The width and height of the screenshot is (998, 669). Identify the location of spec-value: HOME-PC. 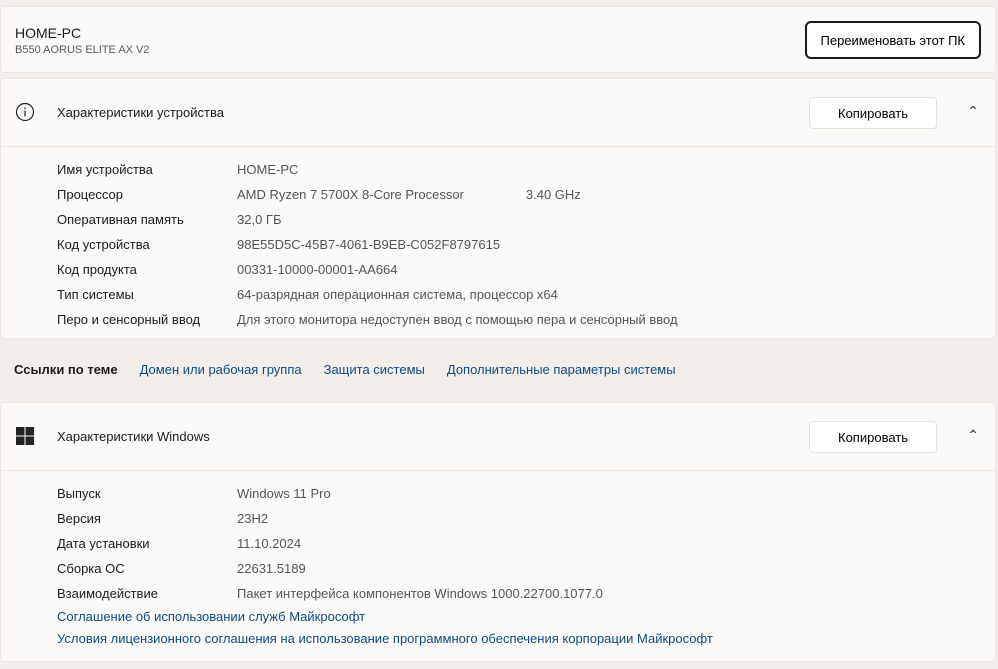
(268, 169).